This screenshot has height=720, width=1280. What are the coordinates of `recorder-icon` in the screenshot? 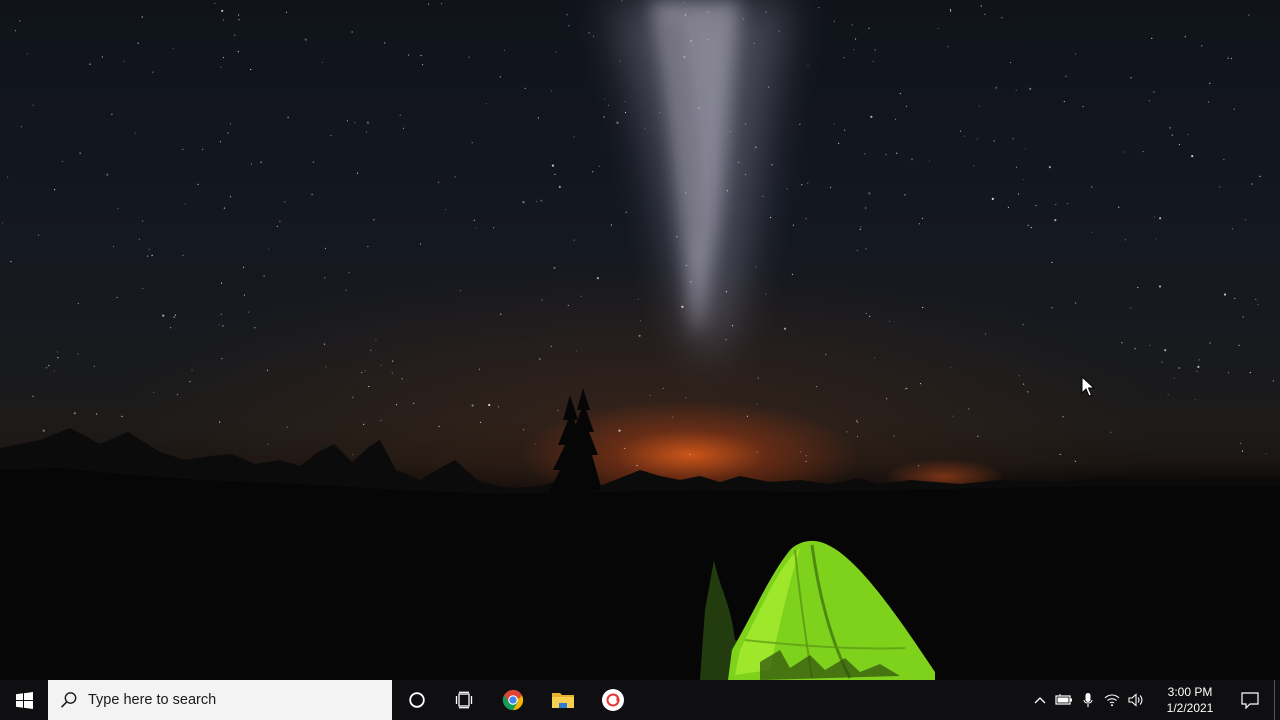 It's located at (613, 700).